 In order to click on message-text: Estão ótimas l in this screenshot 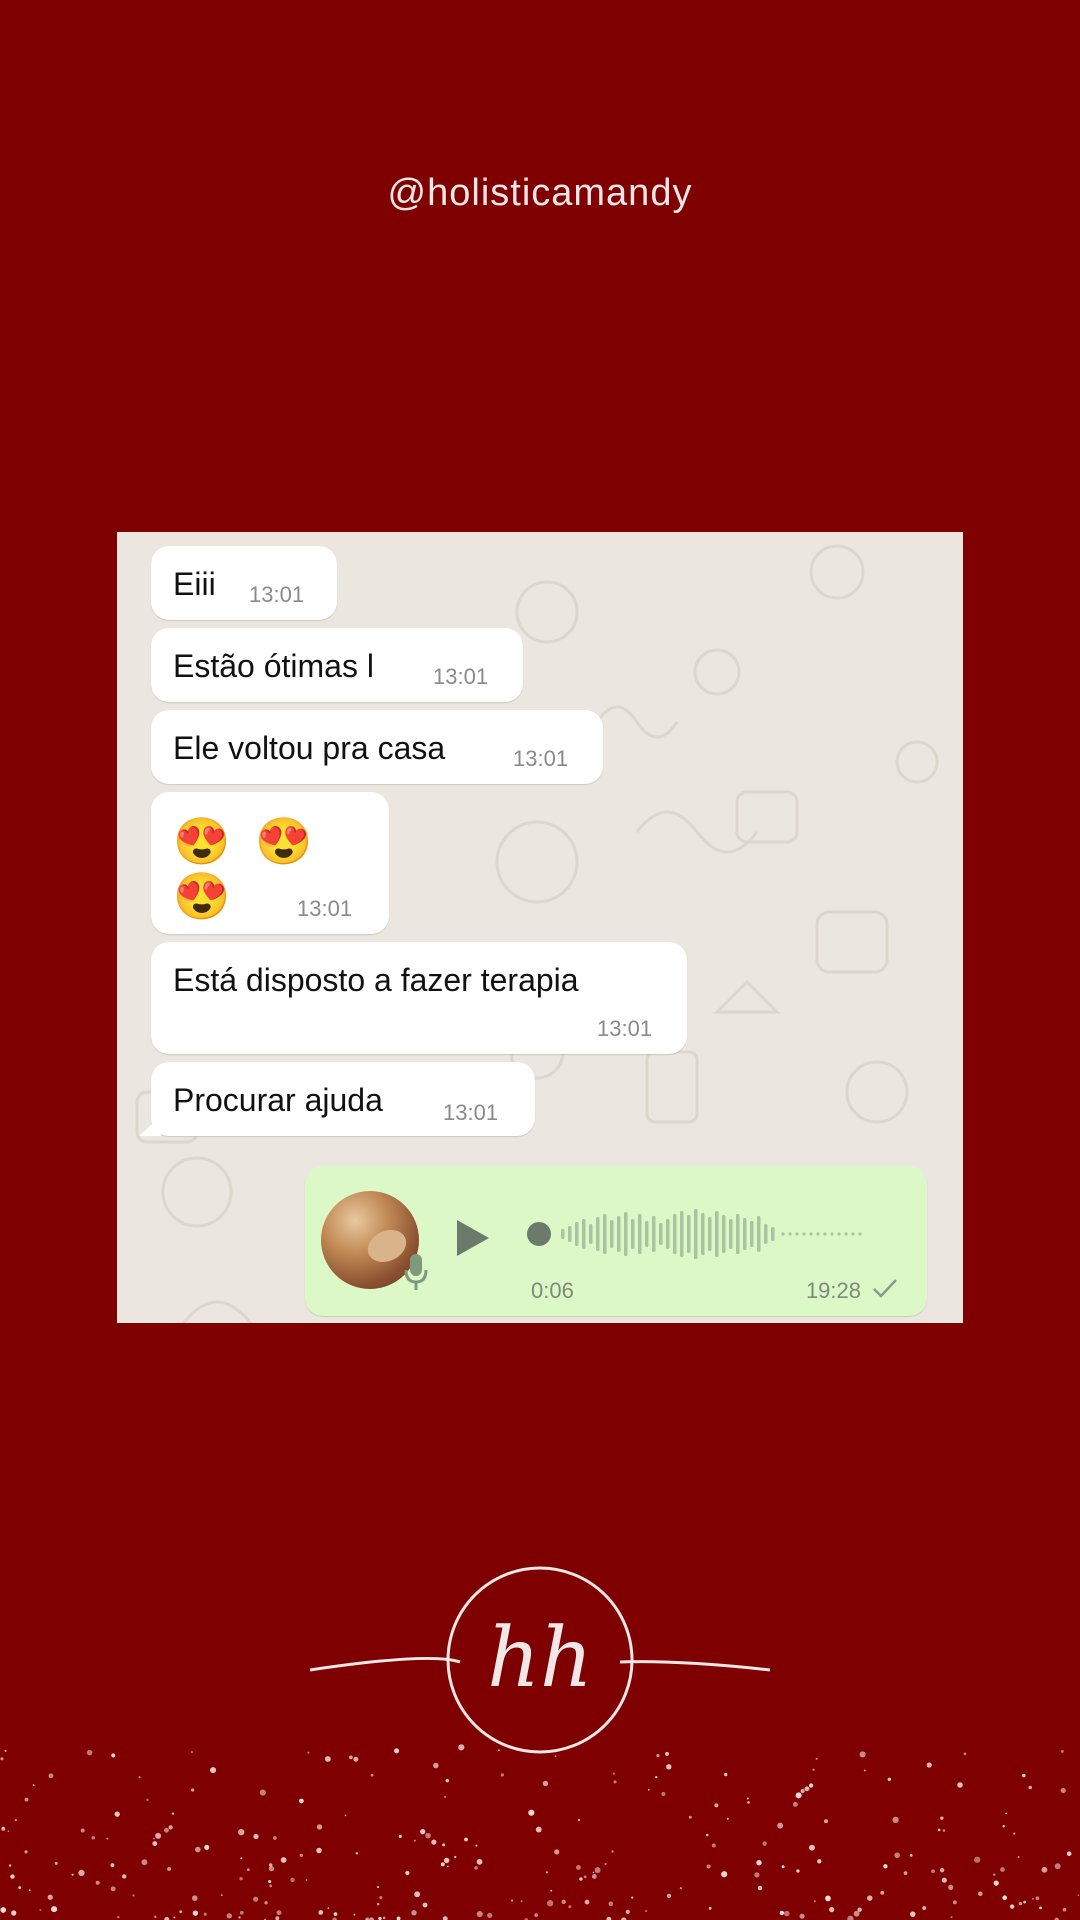, I will do `click(273, 666)`.